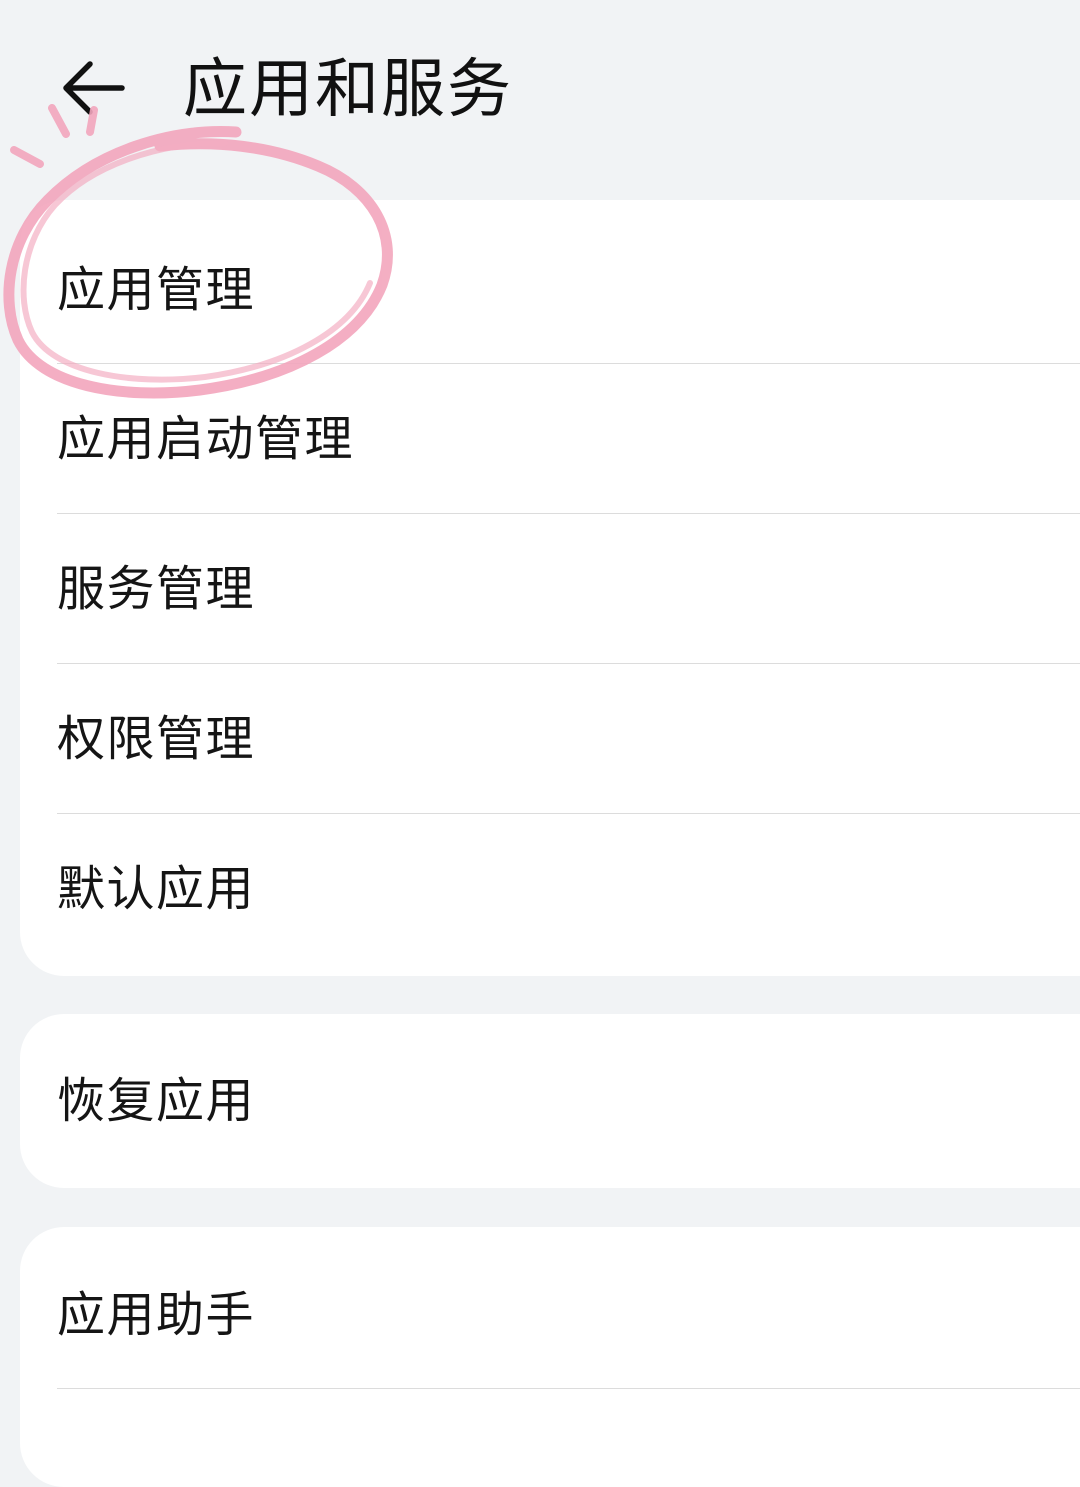 This screenshot has width=1080, height=1487. I want to click on back-button, so click(92, 90).